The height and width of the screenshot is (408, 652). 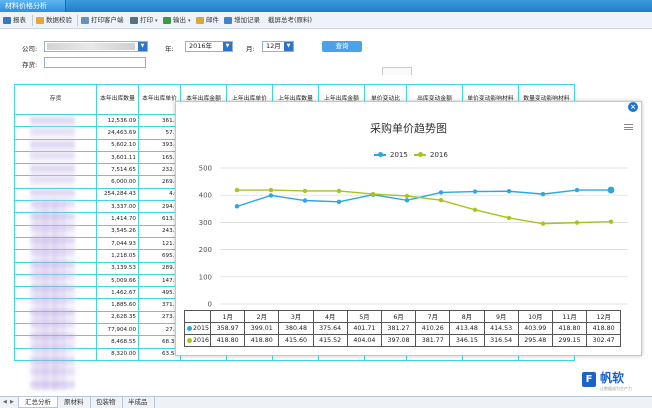 What do you see at coordinates (30, 49) in the screenshot?
I see `company-label: 公司:` at bounding box center [30, 49].